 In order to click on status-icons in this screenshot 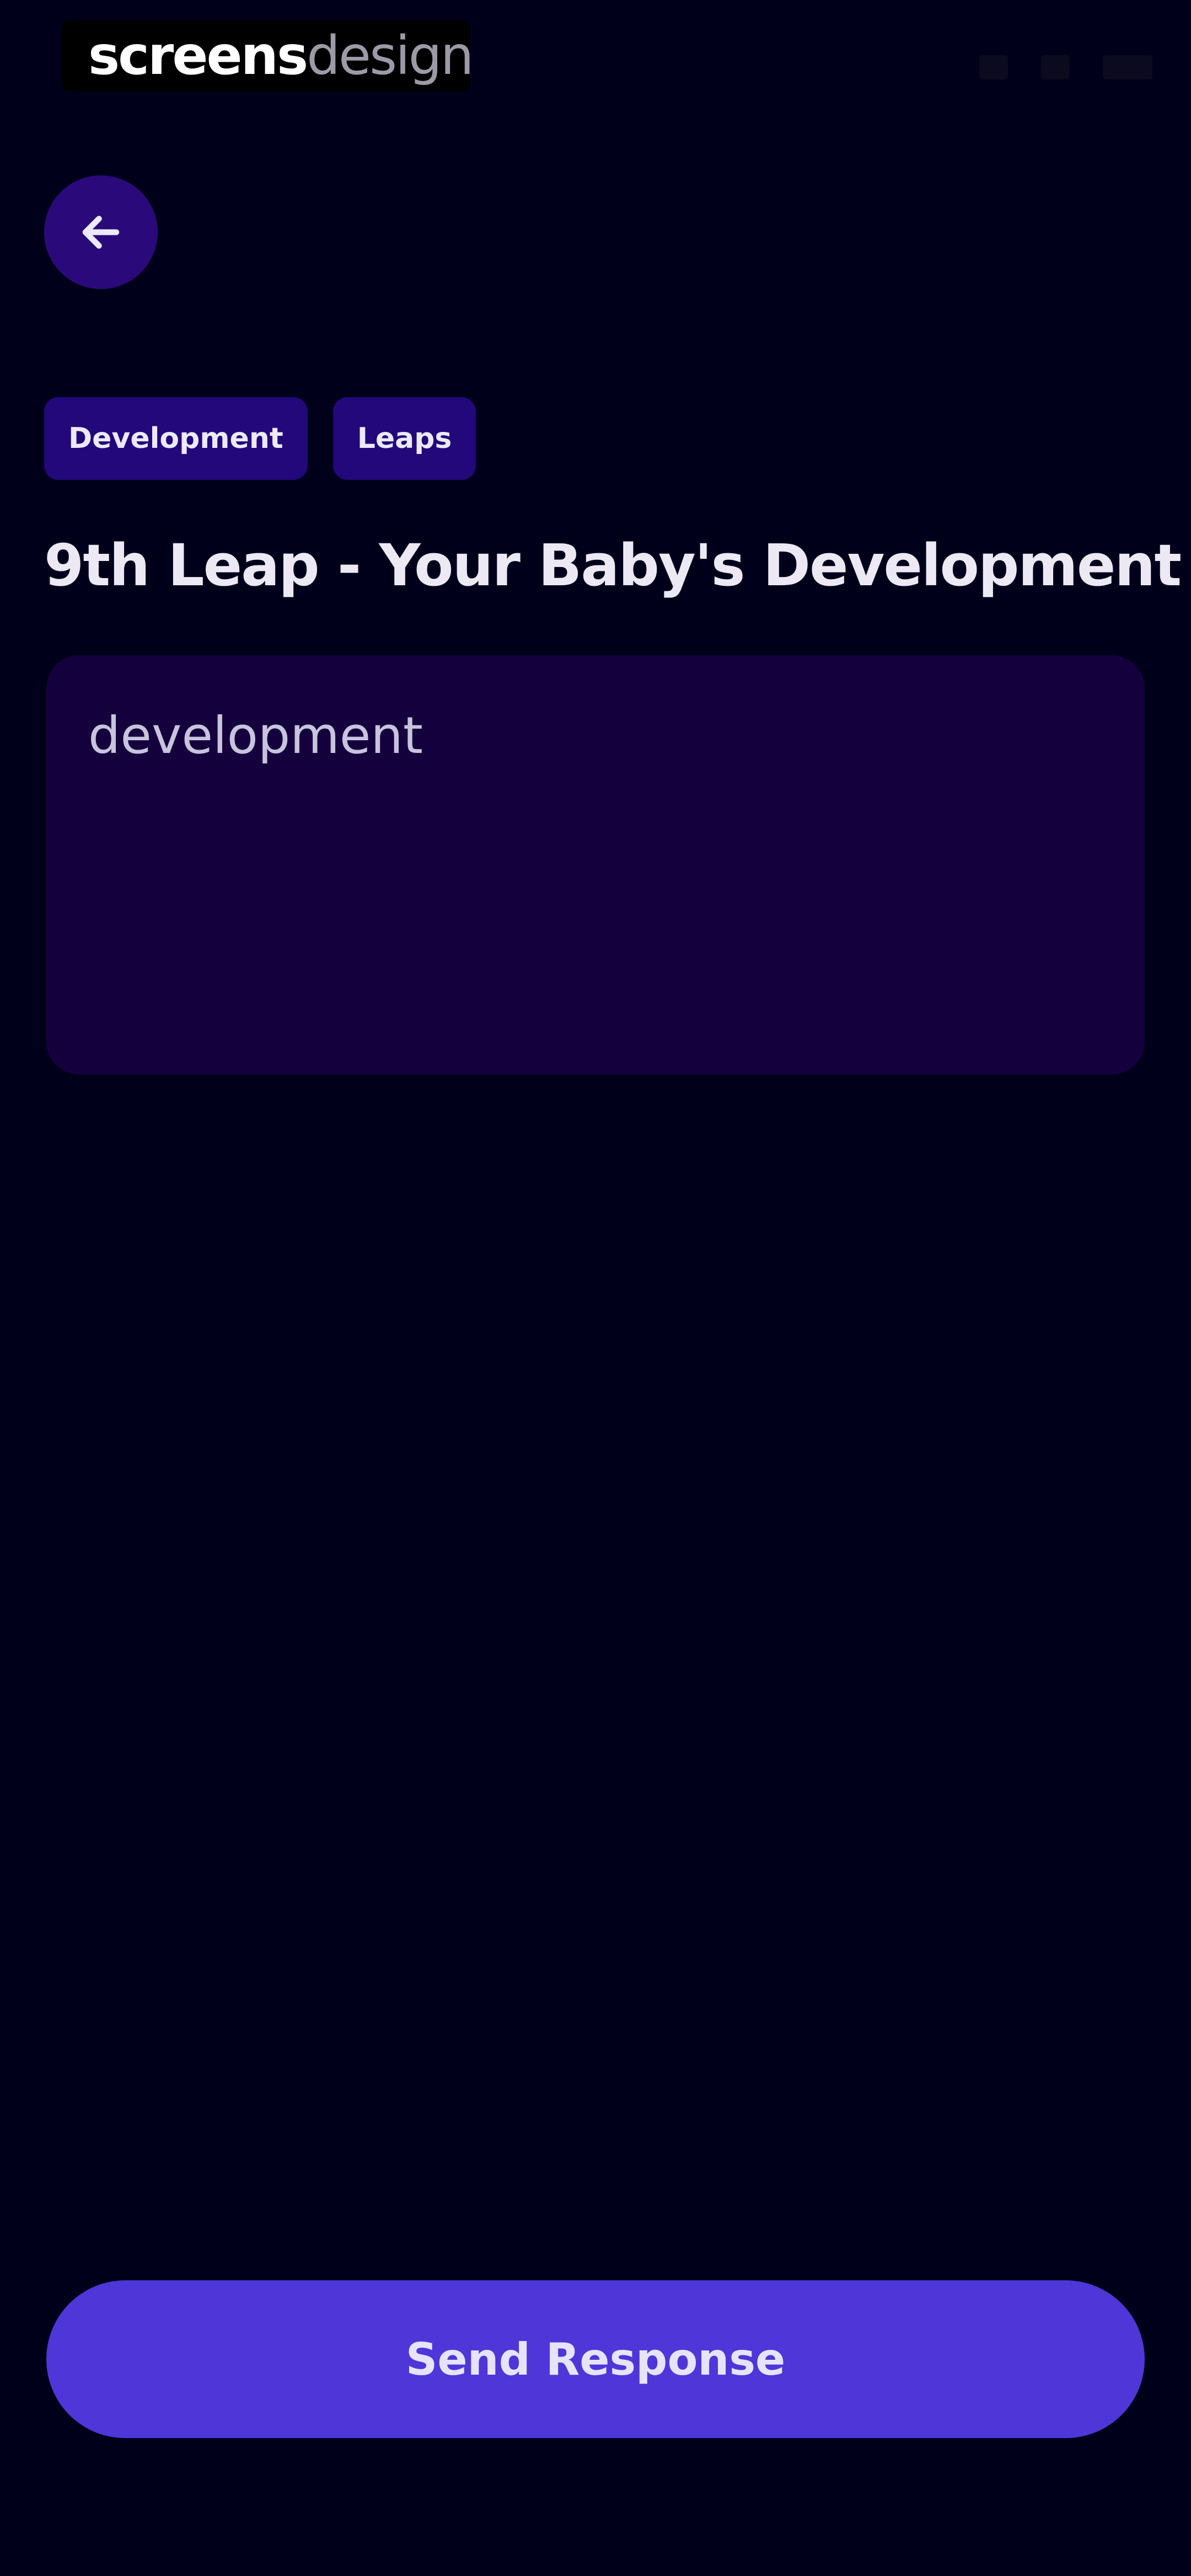, I will do `click(1065, 67)`.